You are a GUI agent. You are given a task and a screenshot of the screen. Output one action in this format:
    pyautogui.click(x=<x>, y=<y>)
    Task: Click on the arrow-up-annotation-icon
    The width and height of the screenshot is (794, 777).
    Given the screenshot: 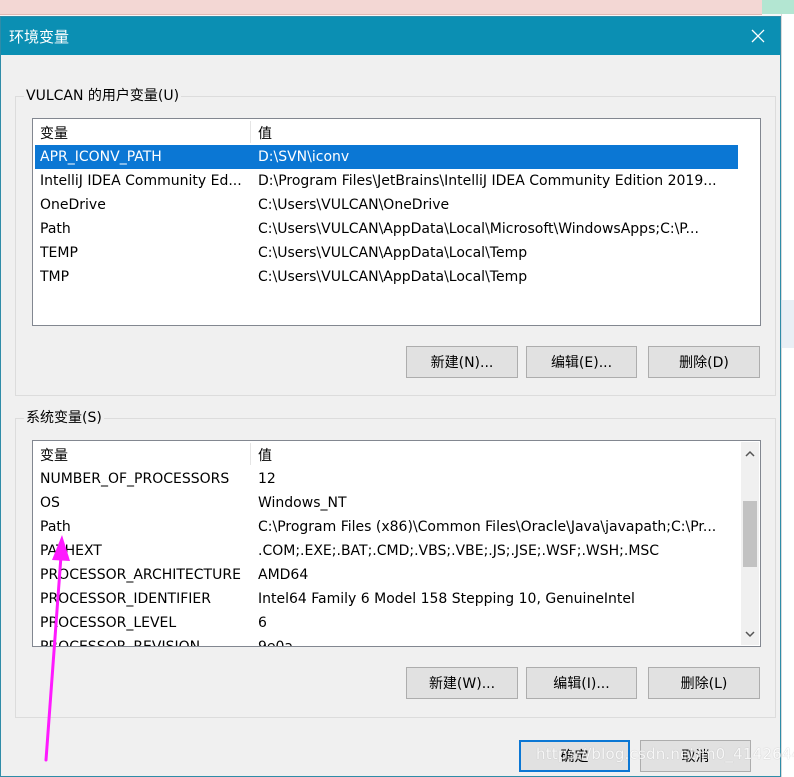 What is the action you would take?
    pyautogui.click(x=57, y=648)
    